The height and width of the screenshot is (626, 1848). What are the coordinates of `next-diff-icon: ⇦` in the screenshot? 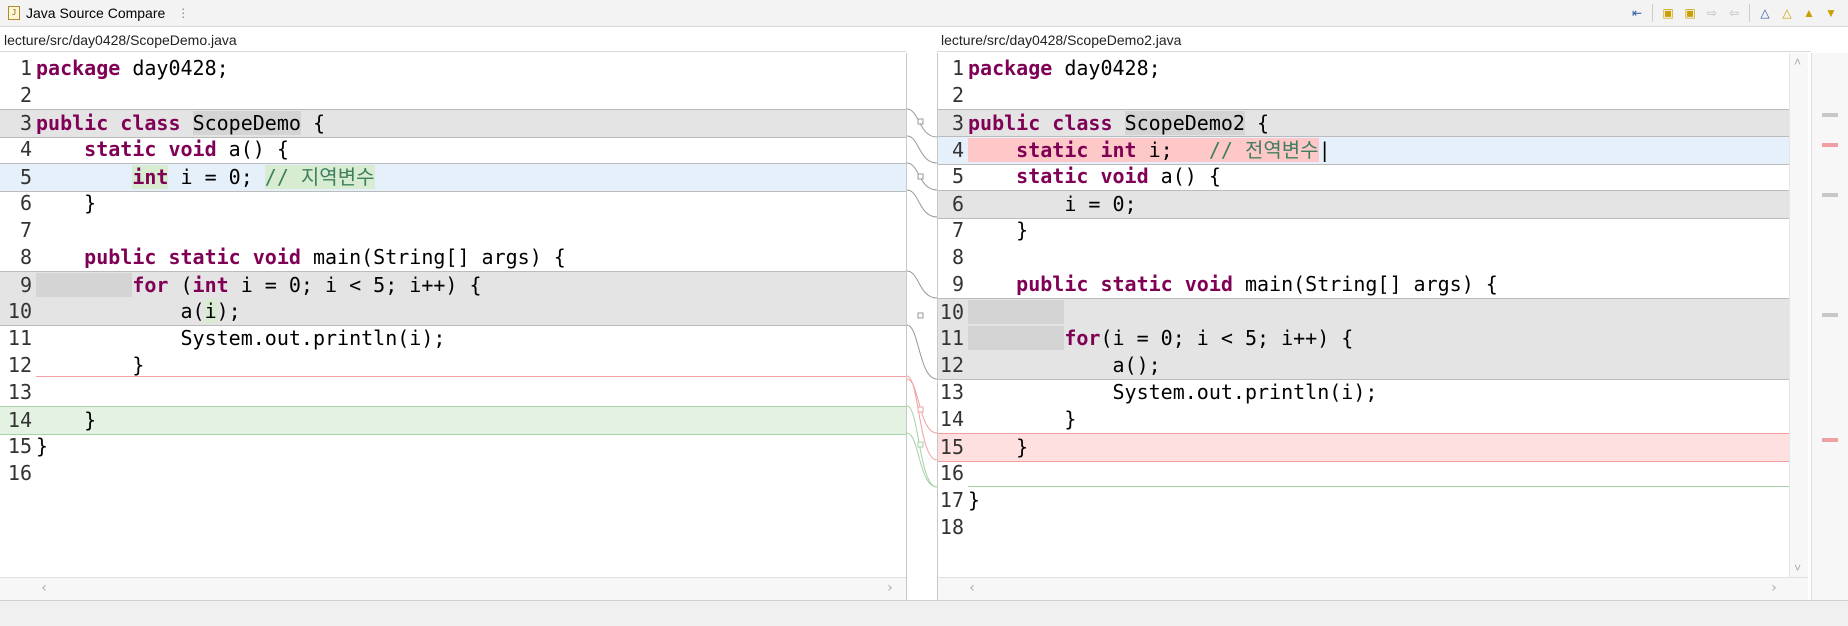 It's located at (1734, 13).